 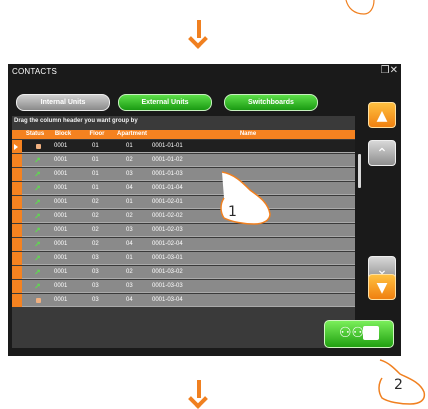 What do you see at coordinates (359, 171) in the screenshot?
I see `scrollbar-thumb` at bounding box center [359, 171].